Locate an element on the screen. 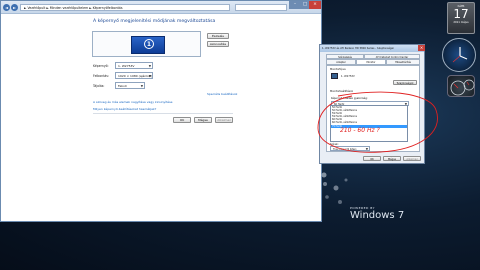 The image size is (480, 270). resolution-value: 1920 × 1080 (ajánlott) is located at coordinates (135, 76).